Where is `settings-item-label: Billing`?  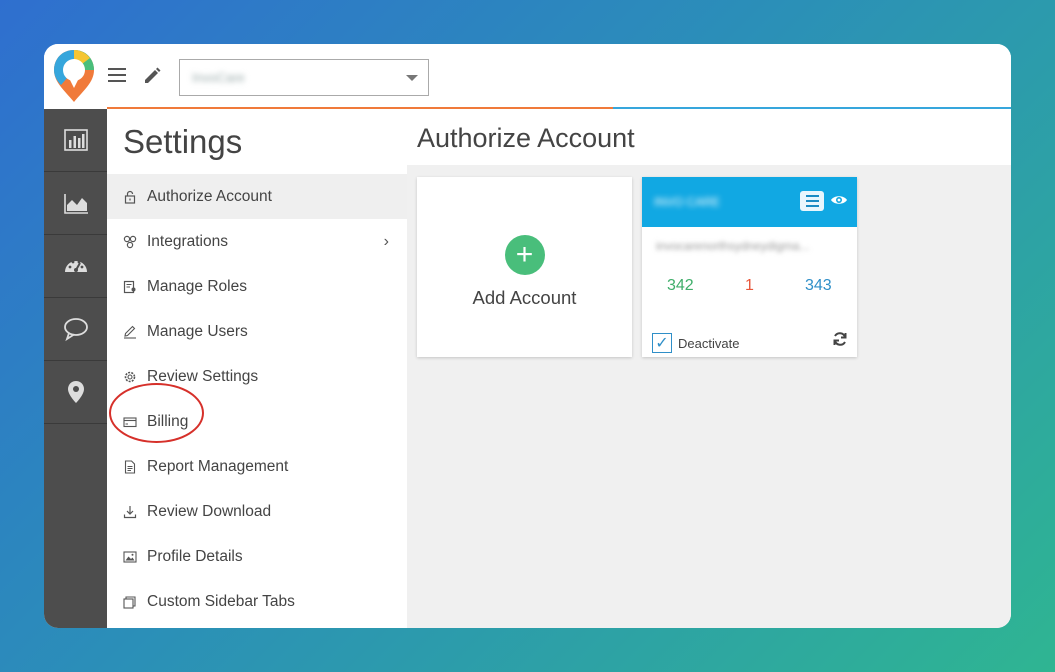 settings-item-label: Billing is located at coordinates (168, 421).